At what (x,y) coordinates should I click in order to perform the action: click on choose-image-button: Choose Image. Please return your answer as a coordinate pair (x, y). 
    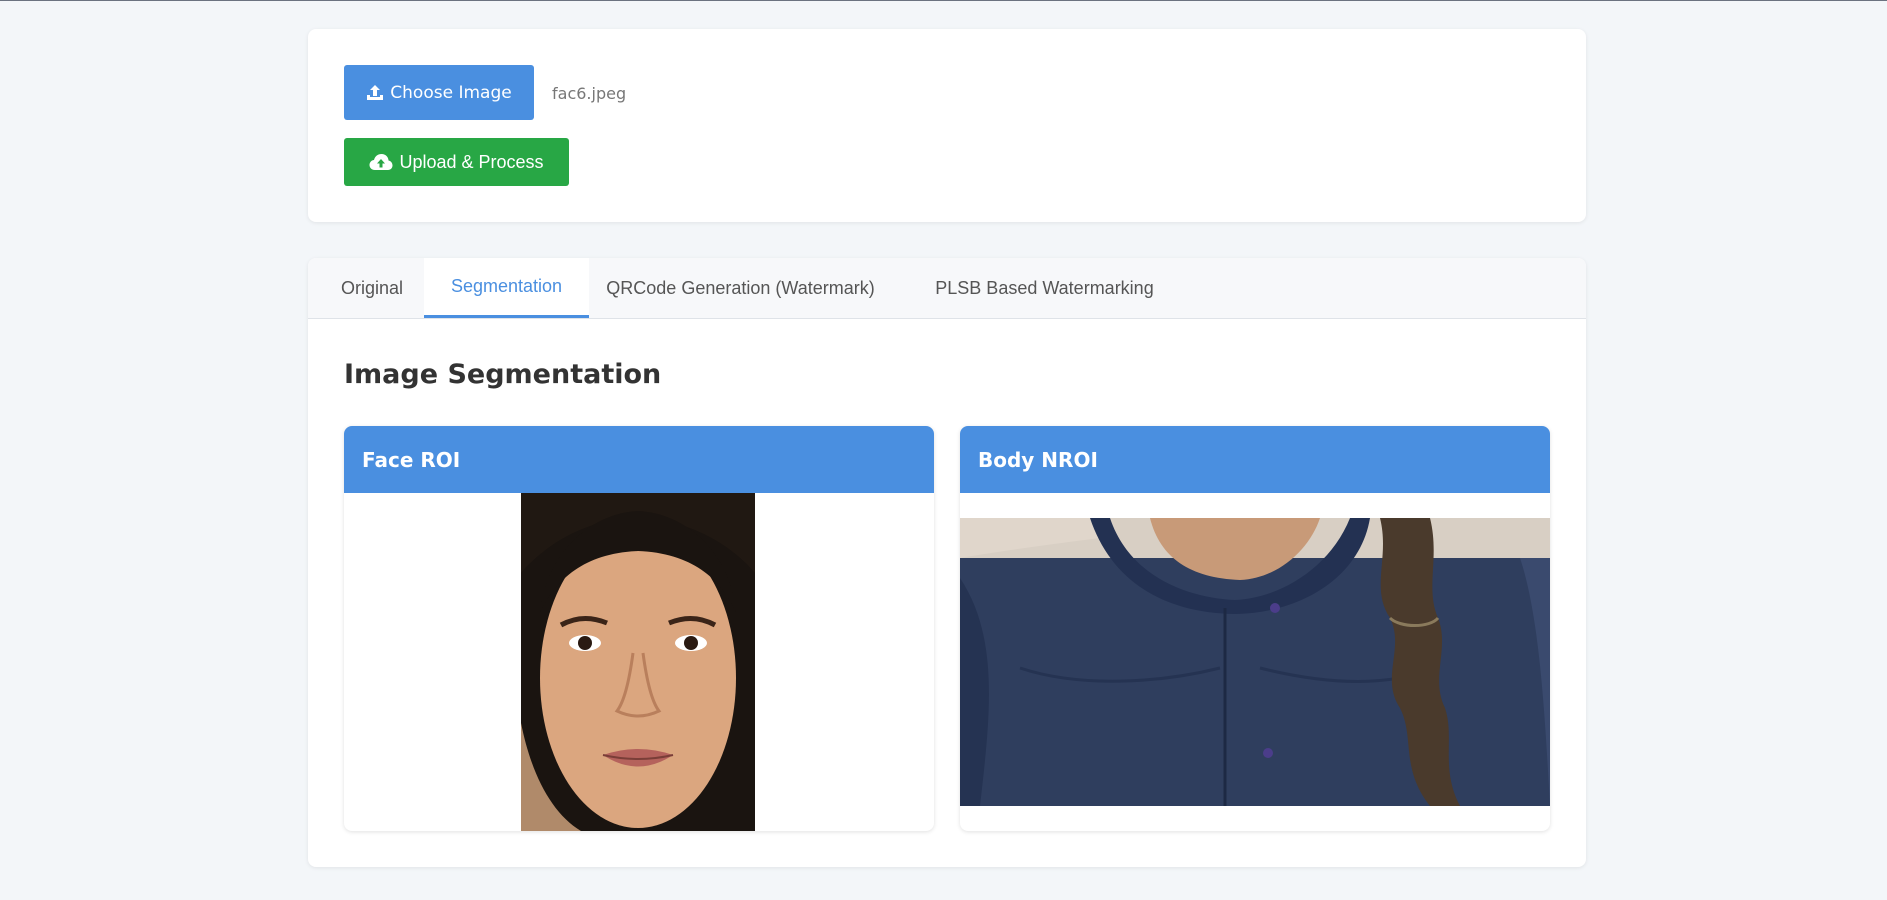
    Looking at the image, I should click on (439, 92).